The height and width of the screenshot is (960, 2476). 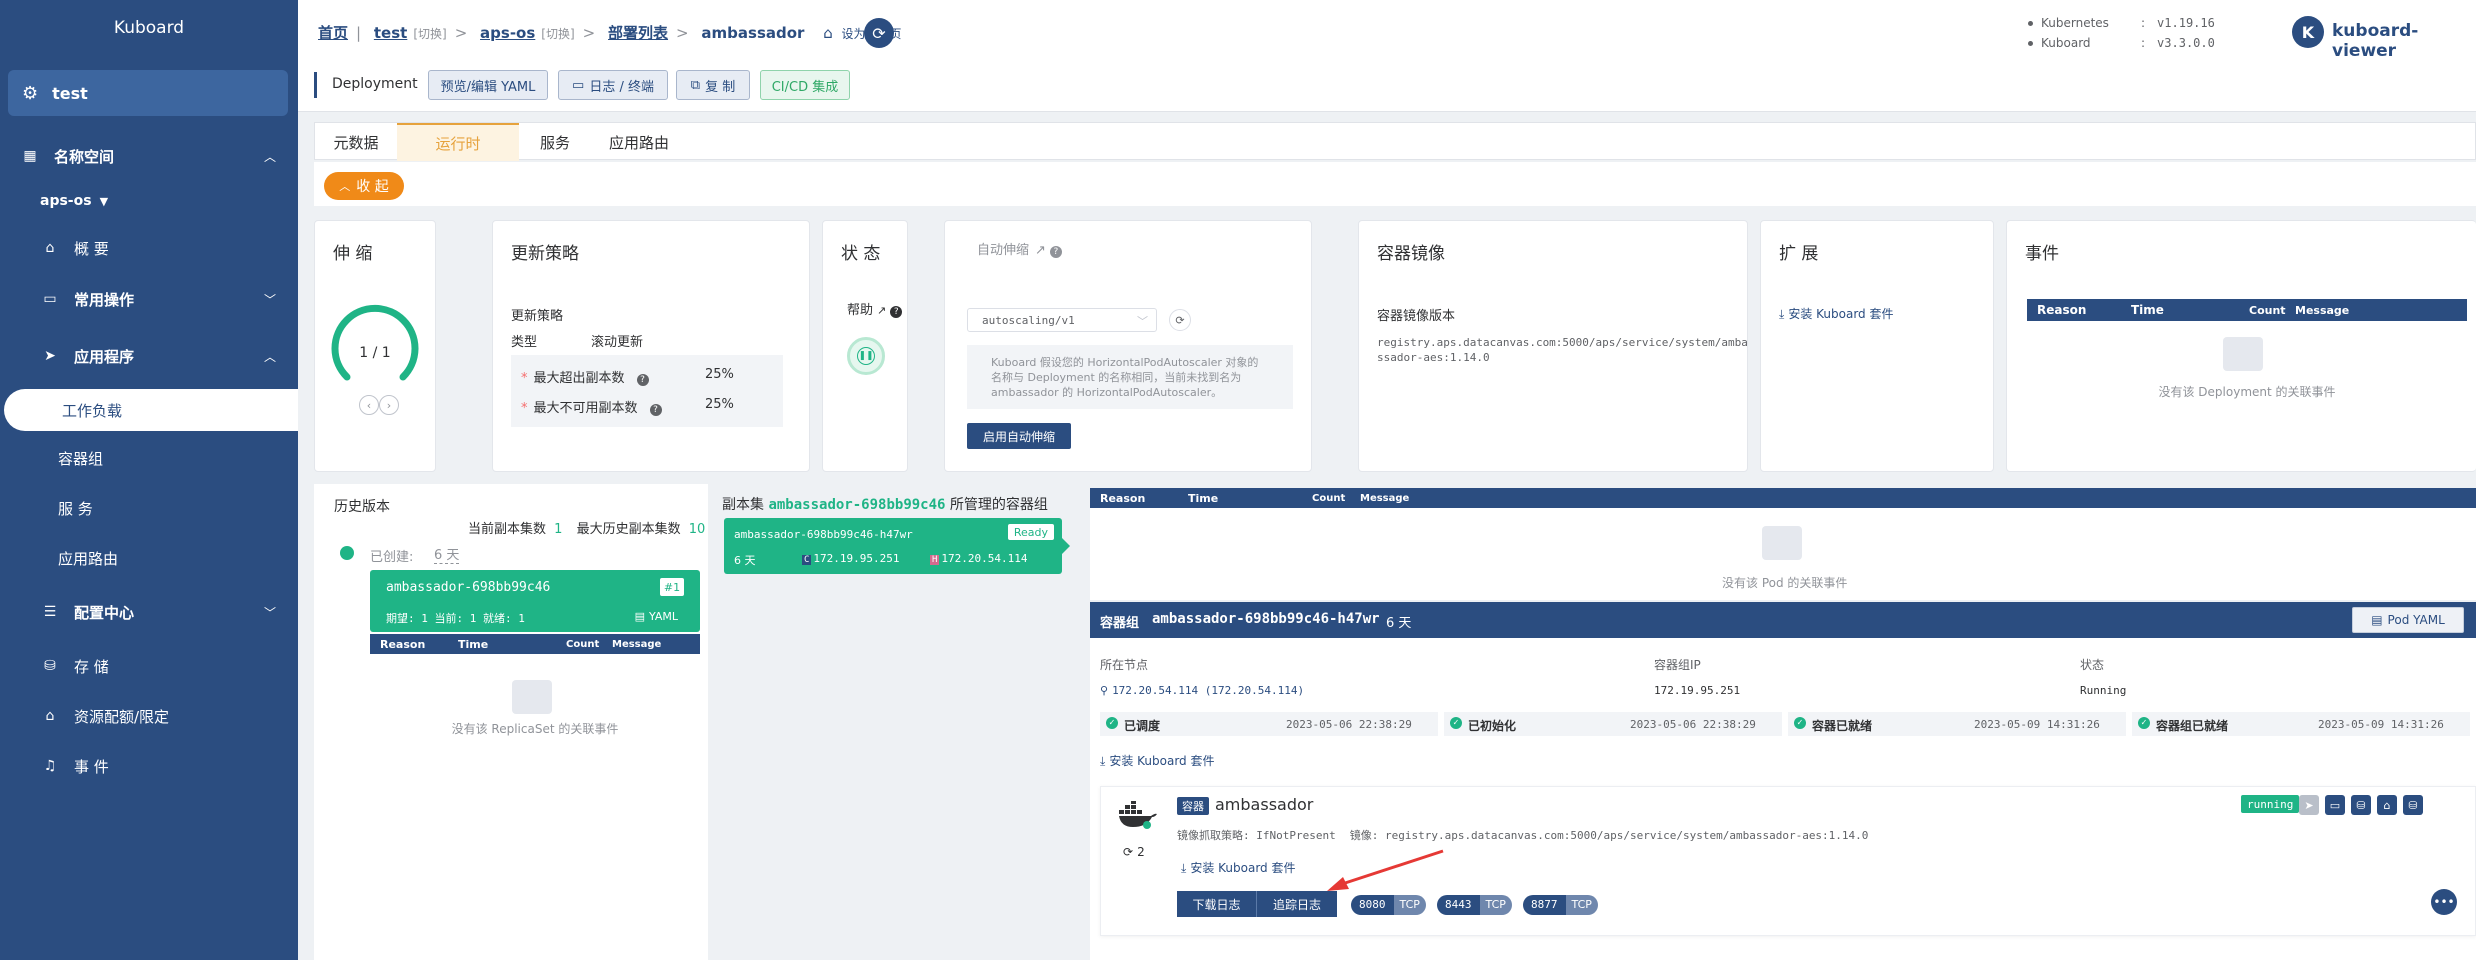 What do you see at coordinates (149, 612) in the screenshot?
I see `sidebar-item-config: ☰ 配置中心 ﹀` at bounding box center [149, 612].